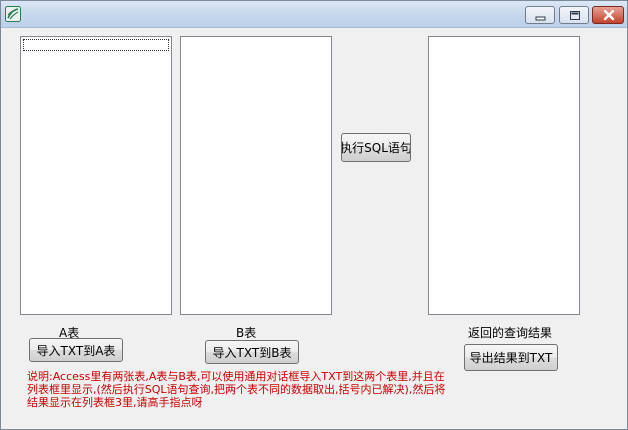  Describe the element at coordinates (246, 333) in the screenshot. I see `label-table-b: B表` at that location.